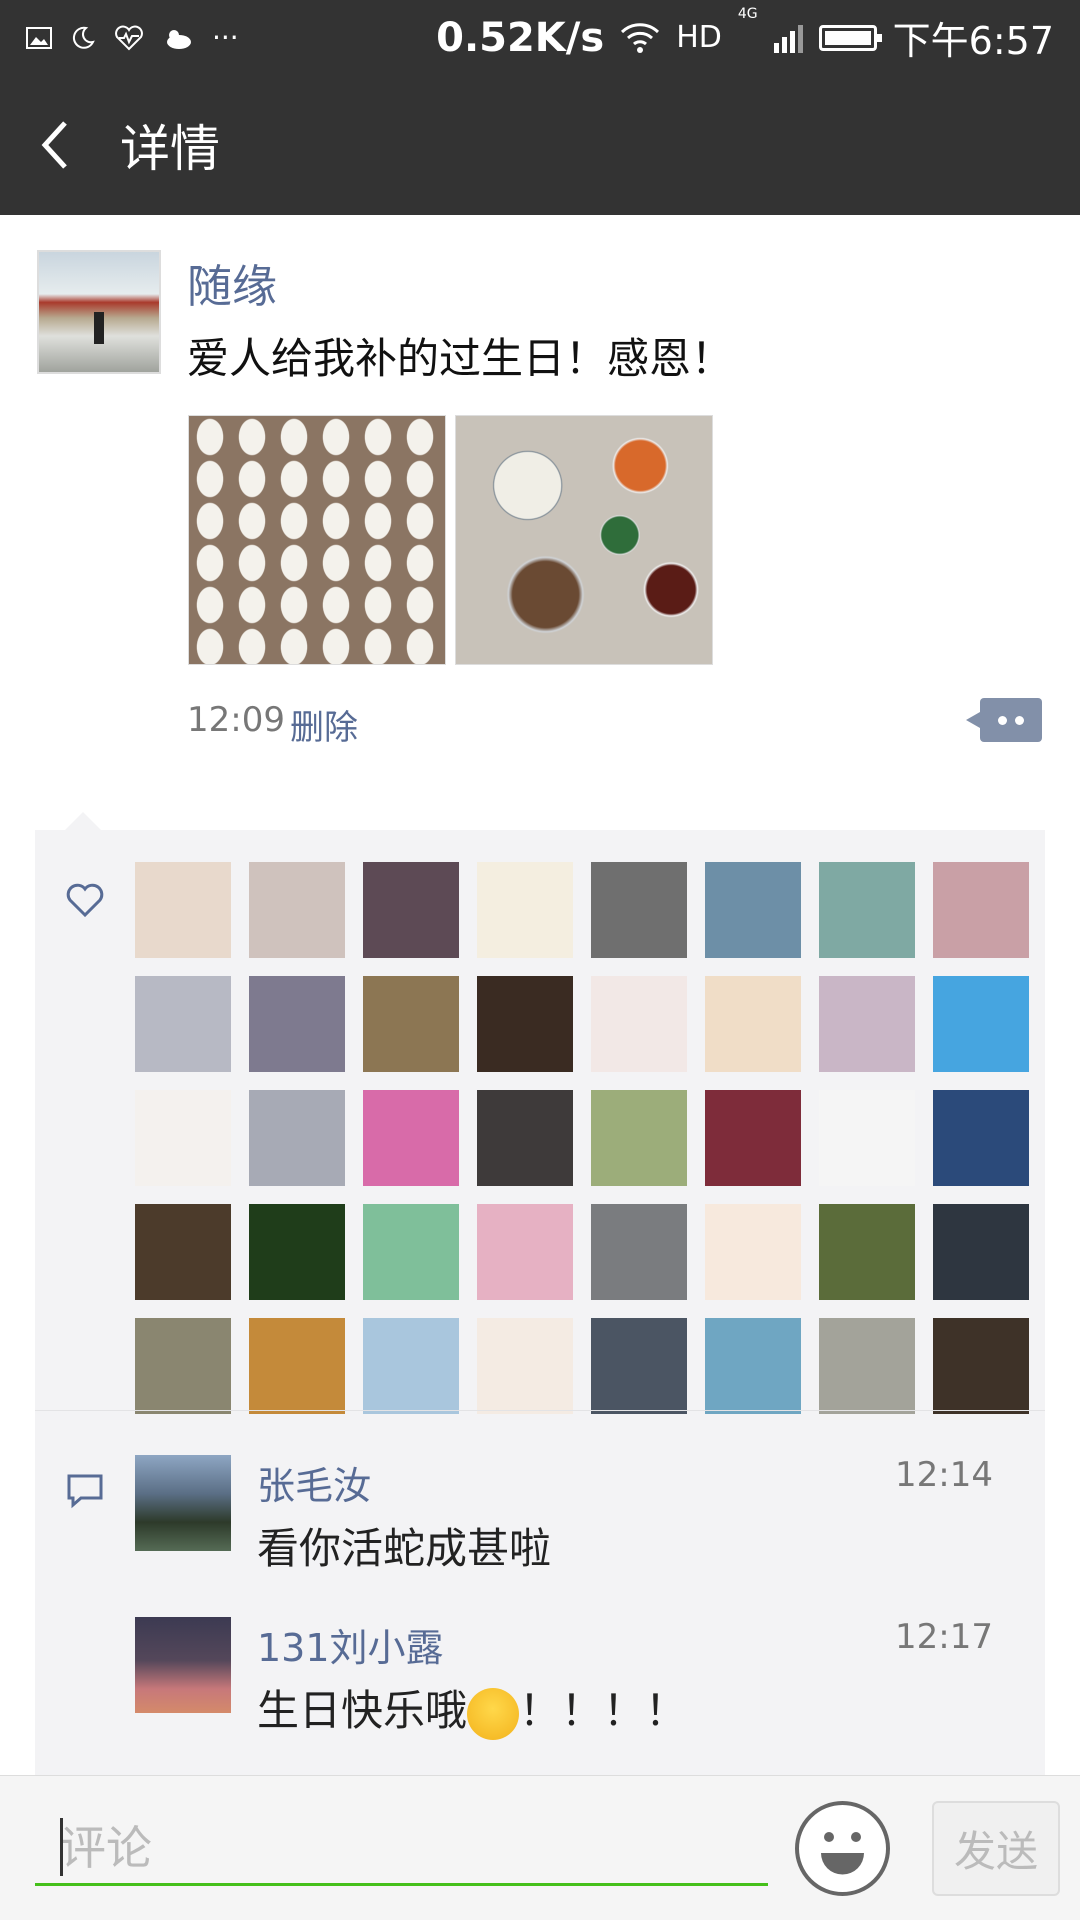 The width and height of the screenshot is (1080, 1920). Describe the element at coordinates (362, 1710) in the screenshot. I see `comment-text-main: 生日快乐哦` at that location.